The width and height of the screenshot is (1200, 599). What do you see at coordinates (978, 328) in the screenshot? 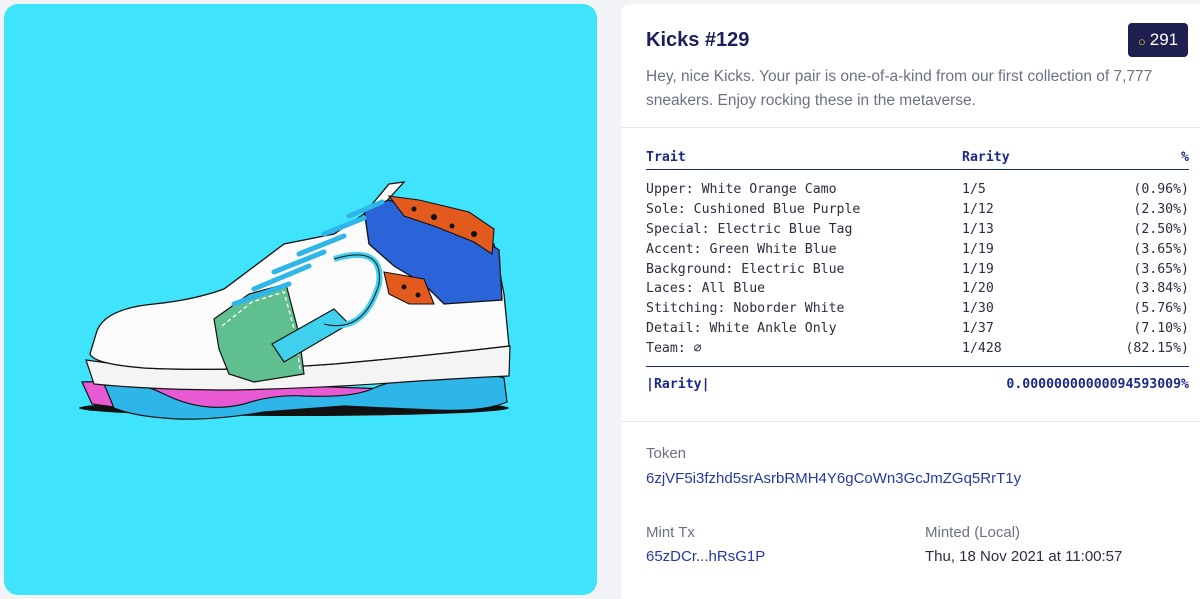
I see `trait-rarity: 1/37` at bounding box center [978, 328].